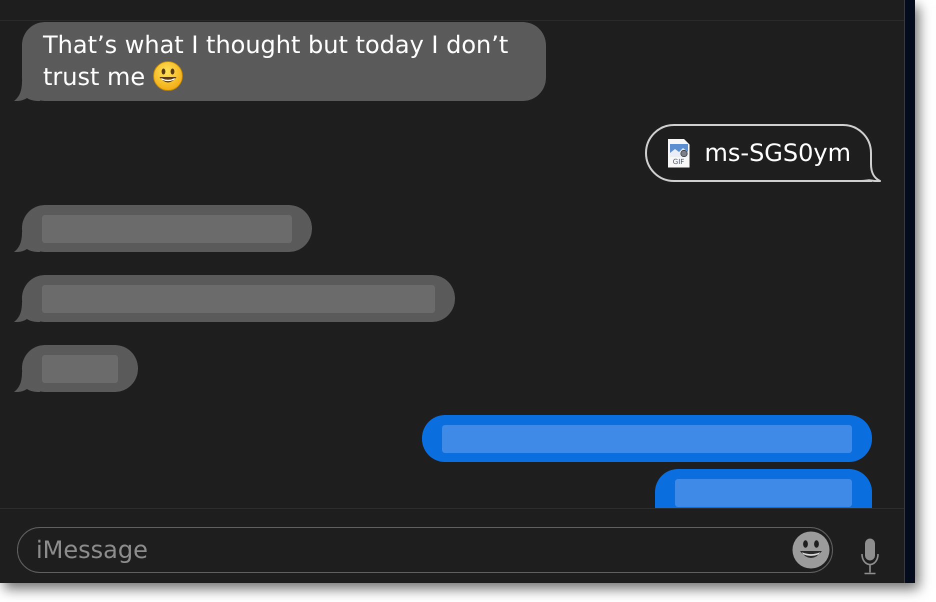 This screenshot has height=602, width=936. Describe the element at coordinates (777, 153) in the screenshot. I see `file-name: ms-SGS0ym` at that location.